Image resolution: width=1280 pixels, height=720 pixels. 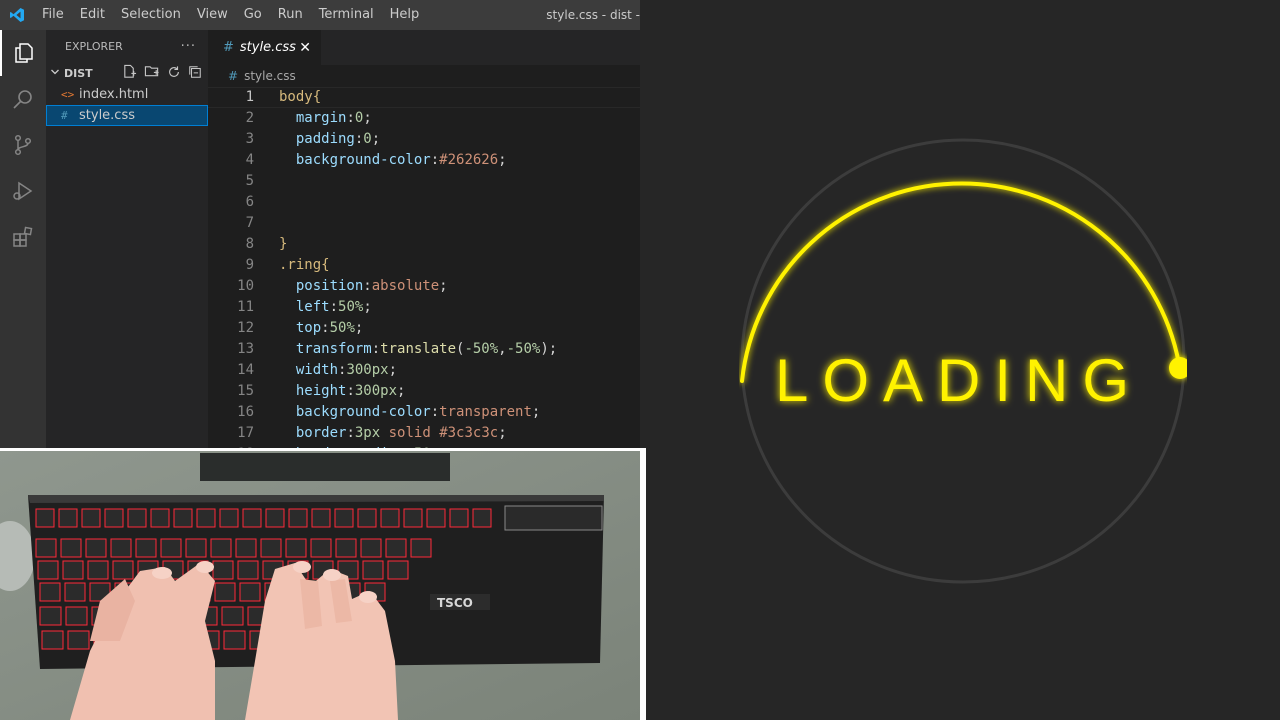 What do you see at coordinates (212, 15) in the screenshot?
I see `menu-view: View` at bounding box center [212, 15].